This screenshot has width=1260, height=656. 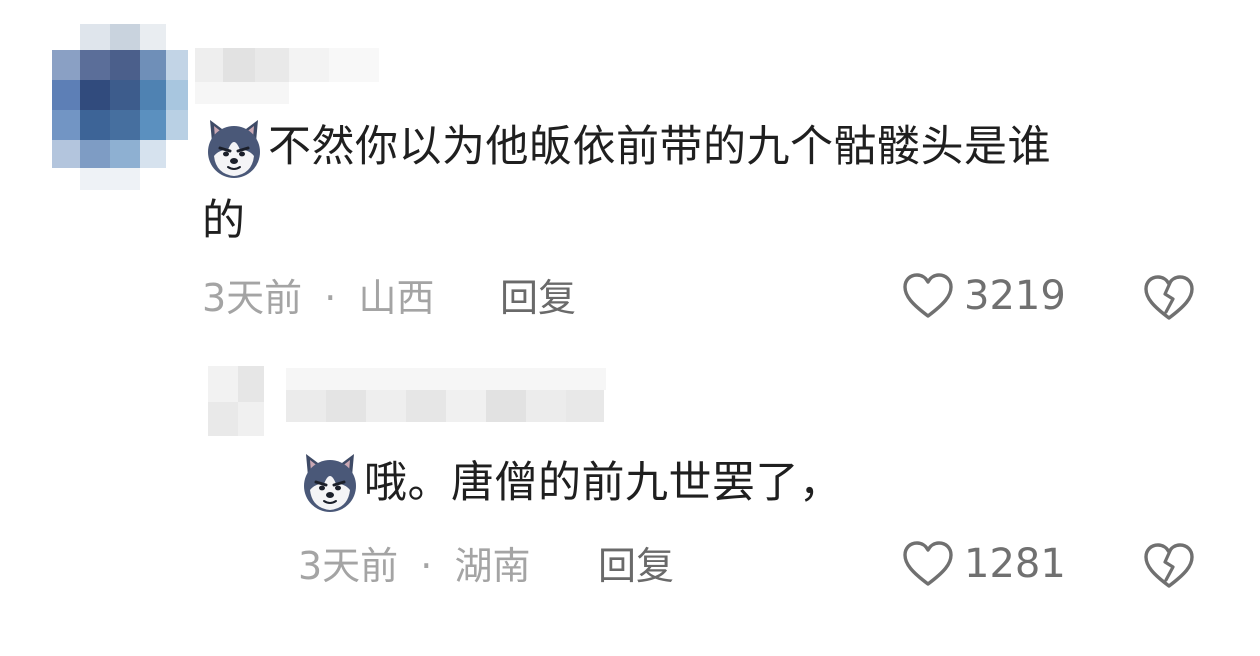 I want to click on comment-text: 不然你以为他皈依前带的九个骷髅头是谁, so click(x=659, y=147).